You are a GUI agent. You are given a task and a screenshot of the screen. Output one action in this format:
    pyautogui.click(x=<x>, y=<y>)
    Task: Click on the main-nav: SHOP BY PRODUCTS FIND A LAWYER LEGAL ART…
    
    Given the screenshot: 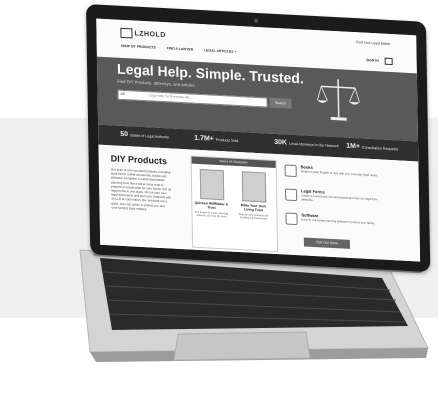 What is the action you would take?
    pyautogui.click(x=184, y=49)
    